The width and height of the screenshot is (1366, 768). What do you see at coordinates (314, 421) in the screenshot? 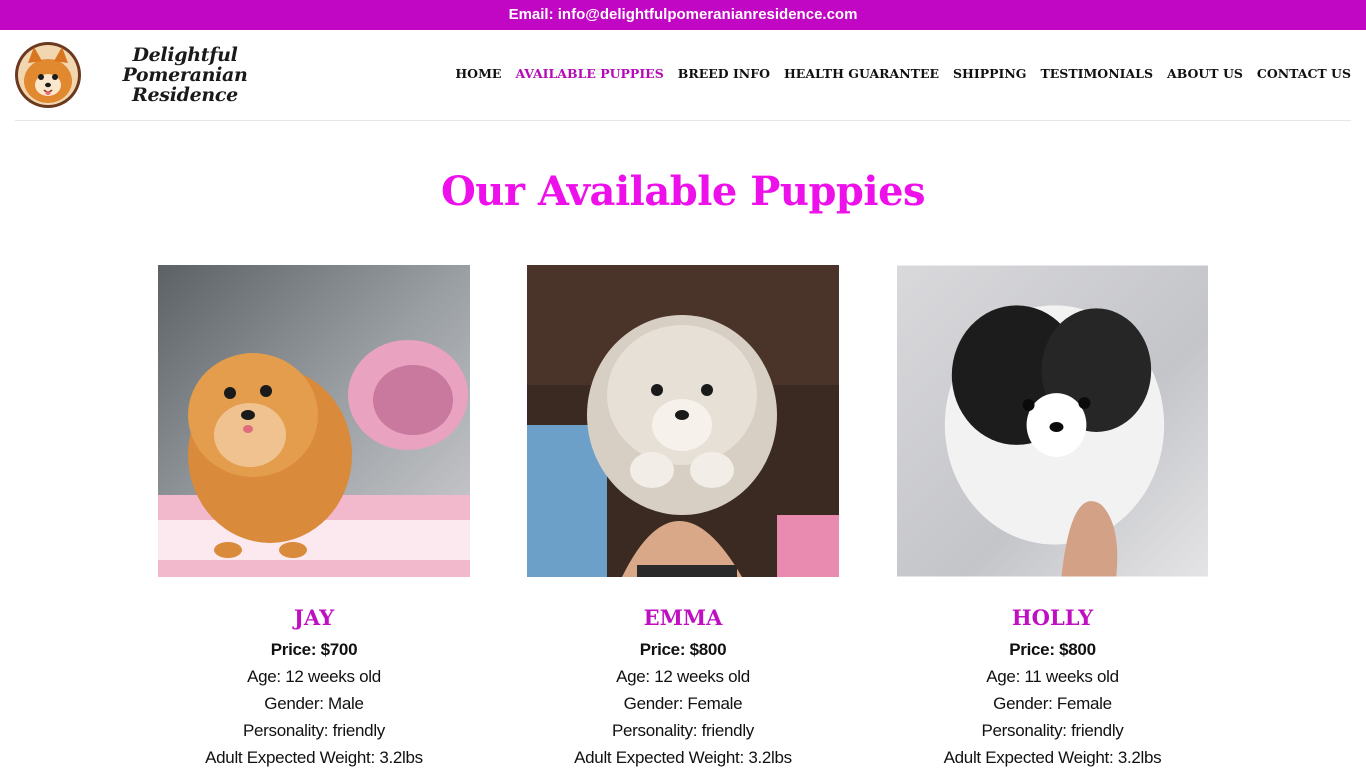
I see `puppy-photo-jay` at bounding box center [314, 421].